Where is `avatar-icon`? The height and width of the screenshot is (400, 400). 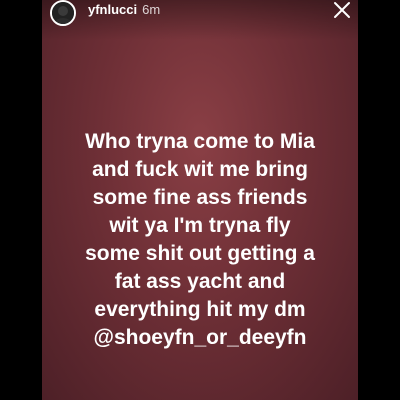
avatar-icon is located at coordinates (63, 13).